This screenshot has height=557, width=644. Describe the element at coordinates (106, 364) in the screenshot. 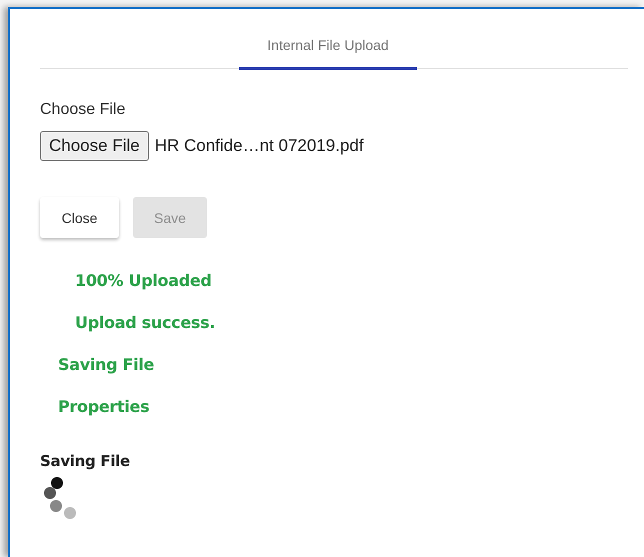

I see `status-message: Saving File` at that location.